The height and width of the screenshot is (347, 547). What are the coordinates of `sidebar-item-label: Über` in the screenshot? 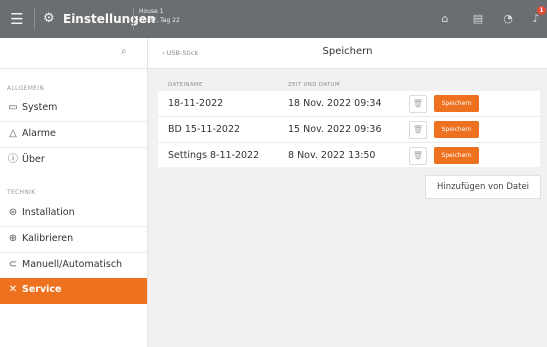 It's located at (33, 159).